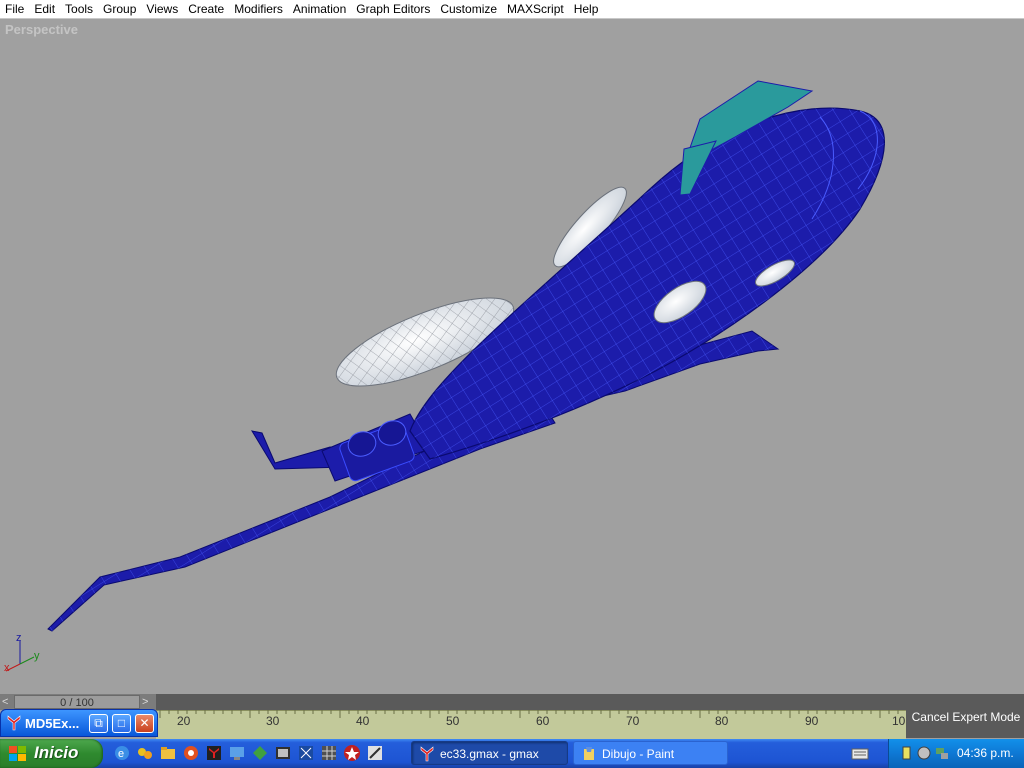 This screenshot has height=768, width=1024. What do you see at coordinates (260, 753) in the screenshot?
I see `green-app-icon` at bounding box center [260, 753].